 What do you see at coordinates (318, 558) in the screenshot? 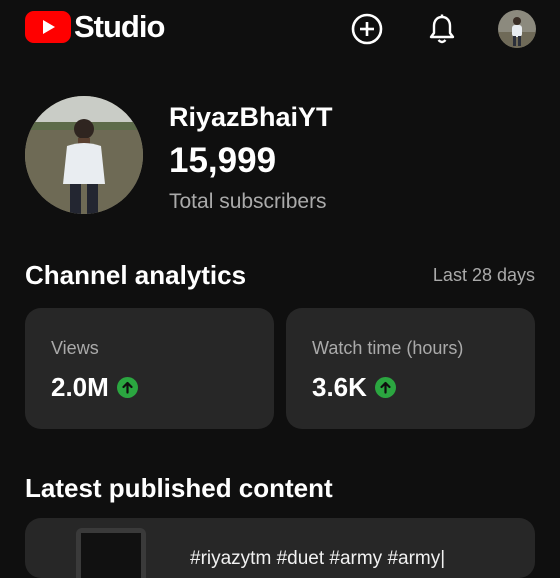
I see `latest-content-title: #riyazytm #duet #army #army|` at bounding box center [318, 558].